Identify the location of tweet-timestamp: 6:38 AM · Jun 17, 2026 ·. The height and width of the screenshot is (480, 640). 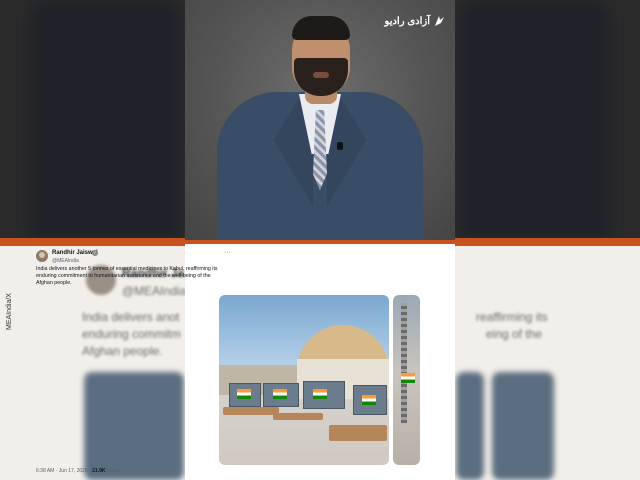
(64, 471).